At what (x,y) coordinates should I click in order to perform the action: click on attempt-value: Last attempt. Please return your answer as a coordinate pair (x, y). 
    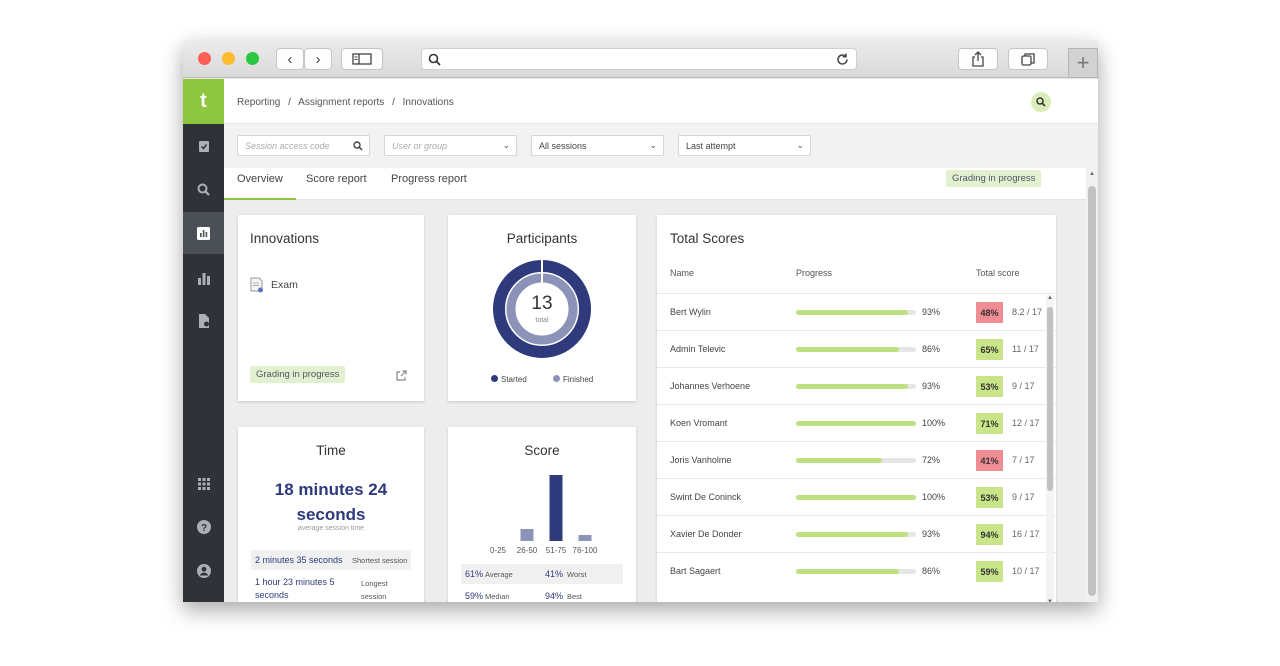
    Looking at the image, I should click on (711, 146).